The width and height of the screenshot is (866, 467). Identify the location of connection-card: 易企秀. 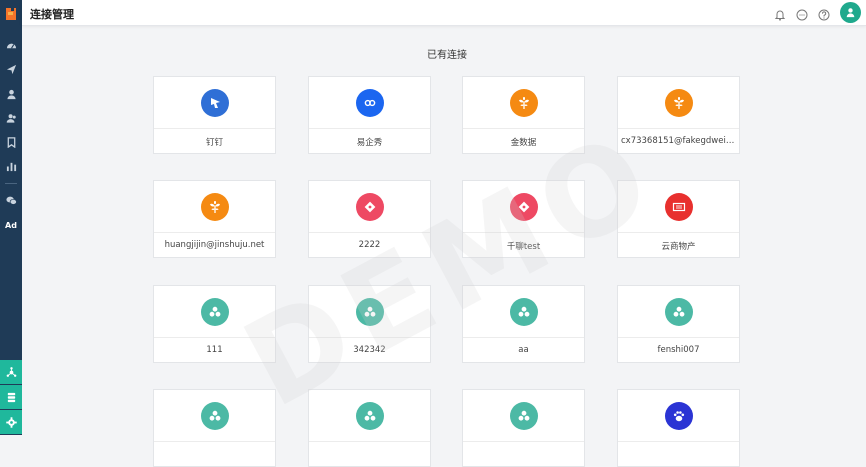
(369, 115).